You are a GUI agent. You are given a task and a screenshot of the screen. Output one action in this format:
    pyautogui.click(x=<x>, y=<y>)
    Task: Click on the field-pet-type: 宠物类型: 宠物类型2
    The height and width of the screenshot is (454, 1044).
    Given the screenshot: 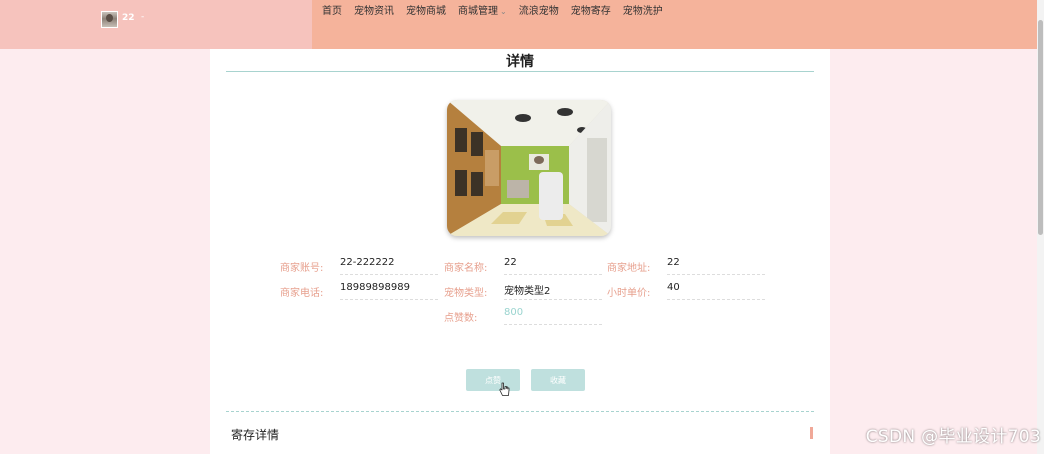 What is the action you would take?
    pyautogui.click(x=524, y=289)
    